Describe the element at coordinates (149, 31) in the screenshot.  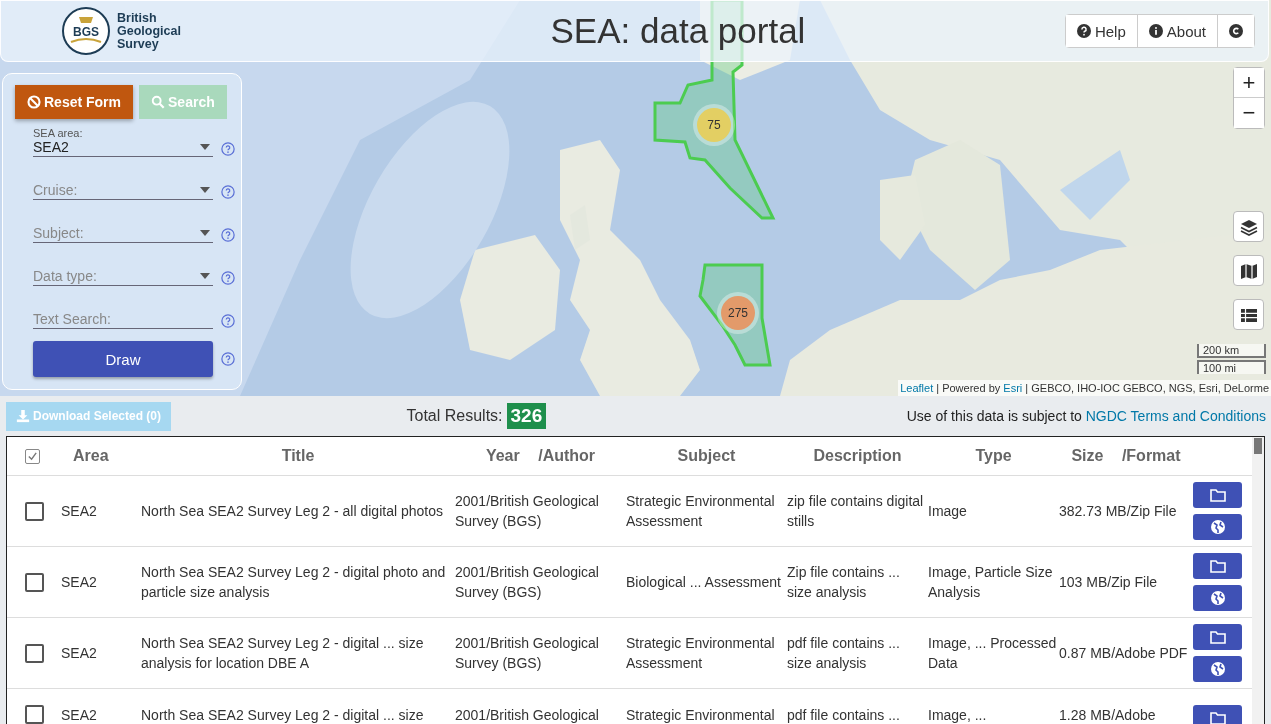
I see `logo-text: British Geological Survey` at that location.